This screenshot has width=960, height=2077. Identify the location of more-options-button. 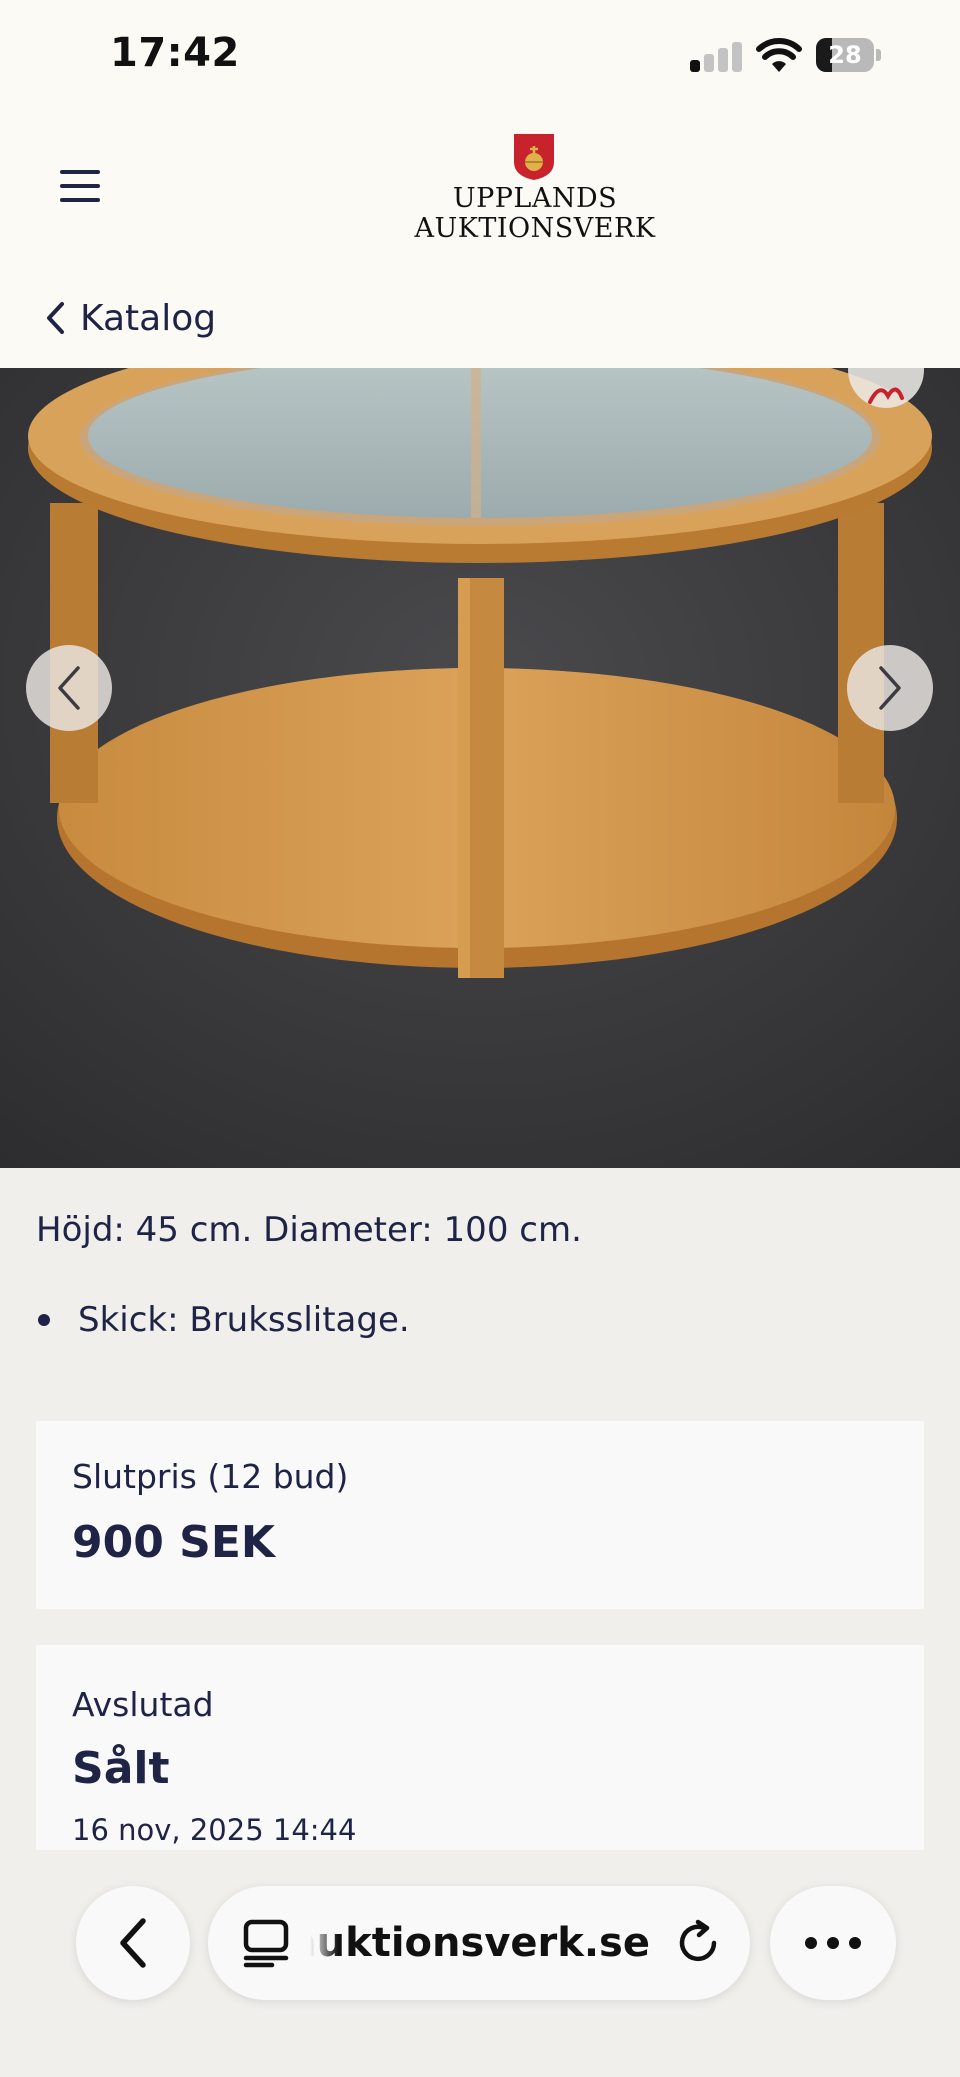
(833, 1943).